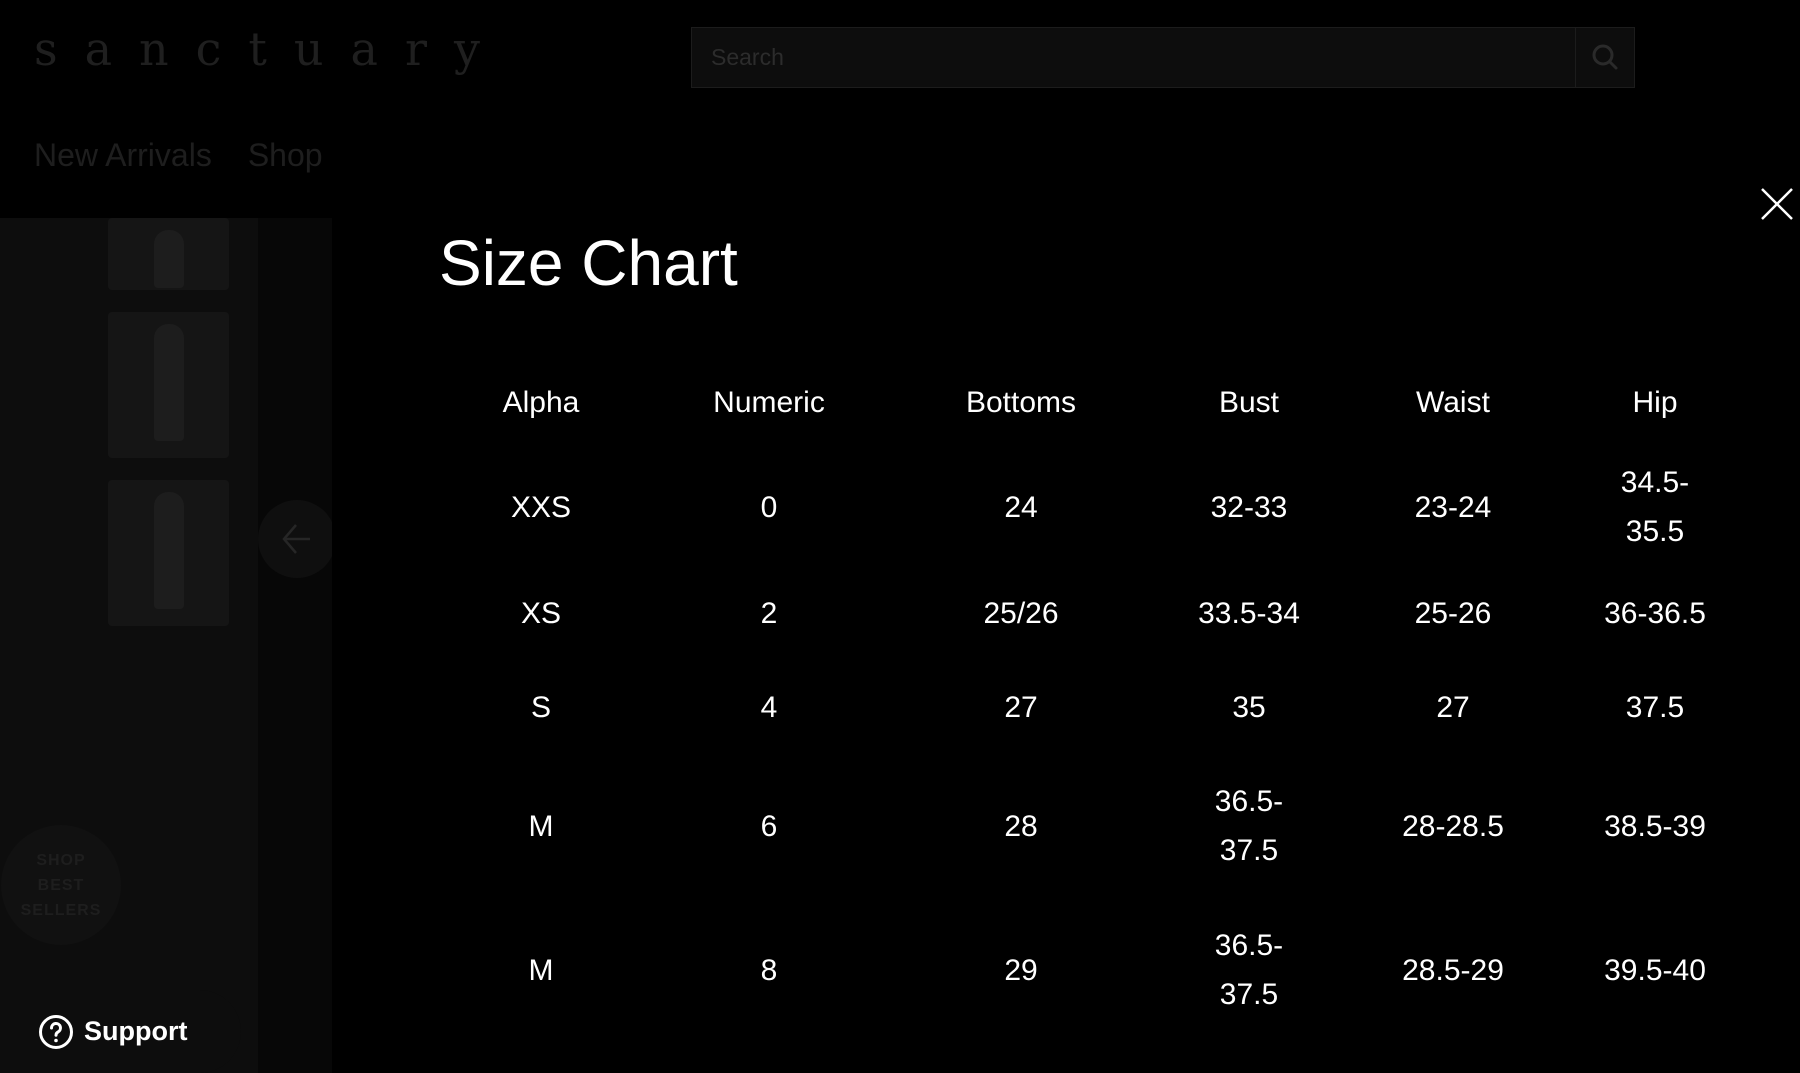  Describe the element at coordinates (1453, 507) in the screenshot. I see `cell-waist: 23-24` at that location.